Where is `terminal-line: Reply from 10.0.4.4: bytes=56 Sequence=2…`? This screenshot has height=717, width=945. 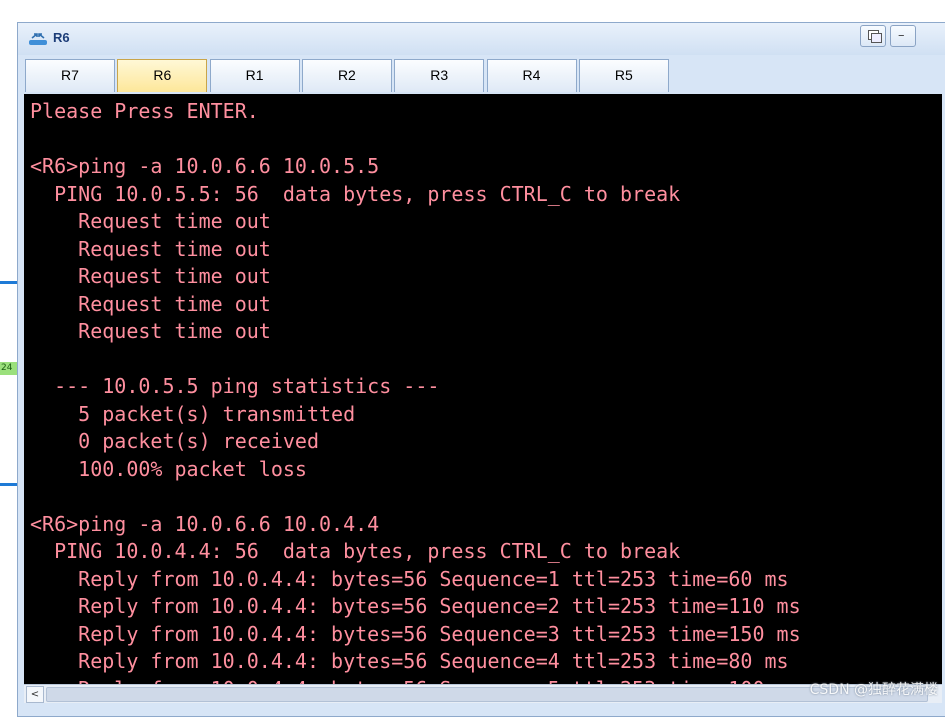
terminal-line: Reply from 10.0.4.4: bytes=56 Sequence=2… is located at coordinates (415, 606).